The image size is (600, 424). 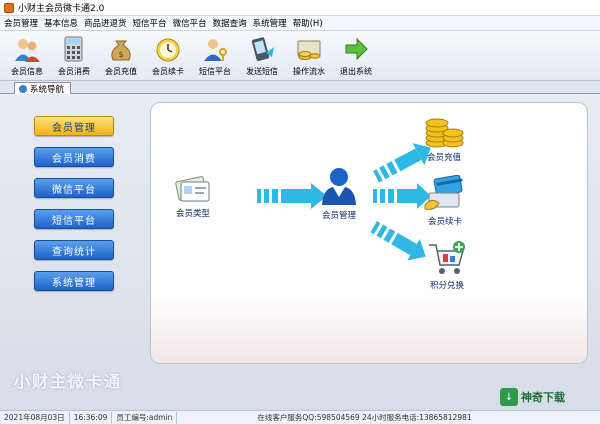 I want to click on status-service: 在线客户服务QQ:598504569 24小时服务电话:13865812981, so click(x=364, y=417).